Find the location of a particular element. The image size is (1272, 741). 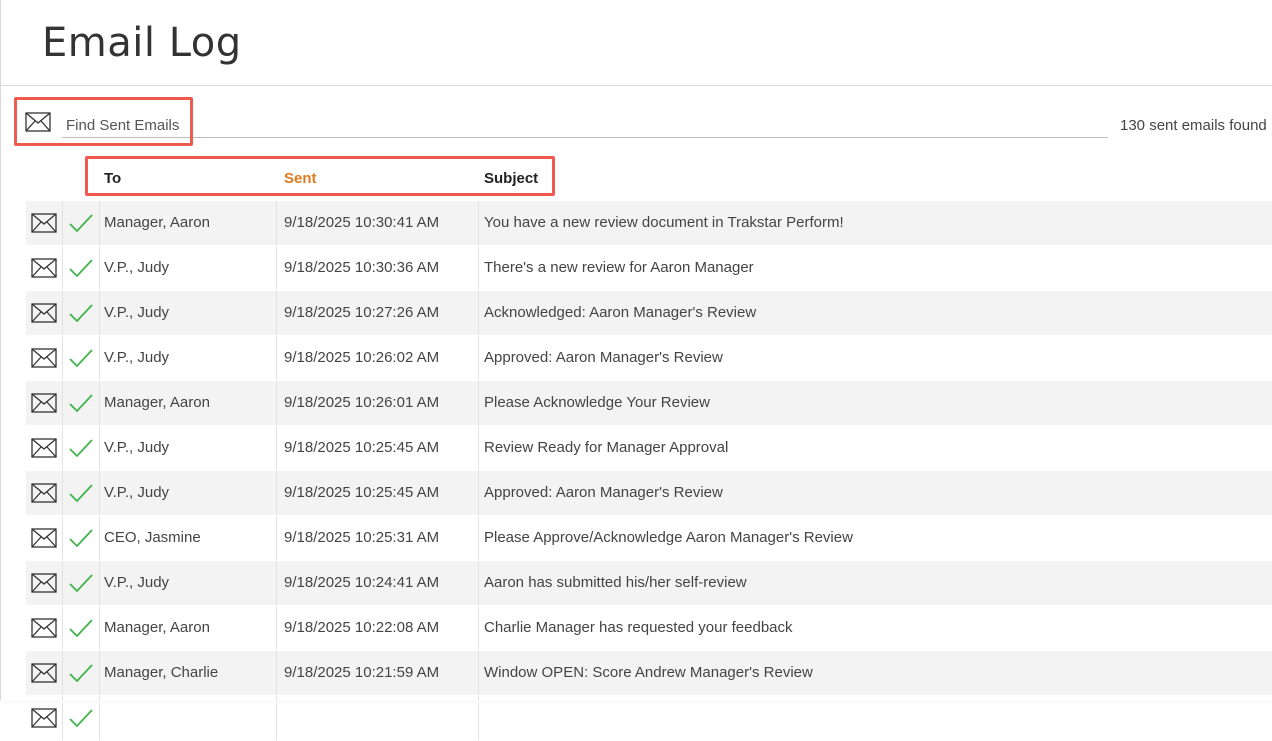

sent-date-cell: 9/18/2025 10:26:02 AM is located at coordinates (381, 358).